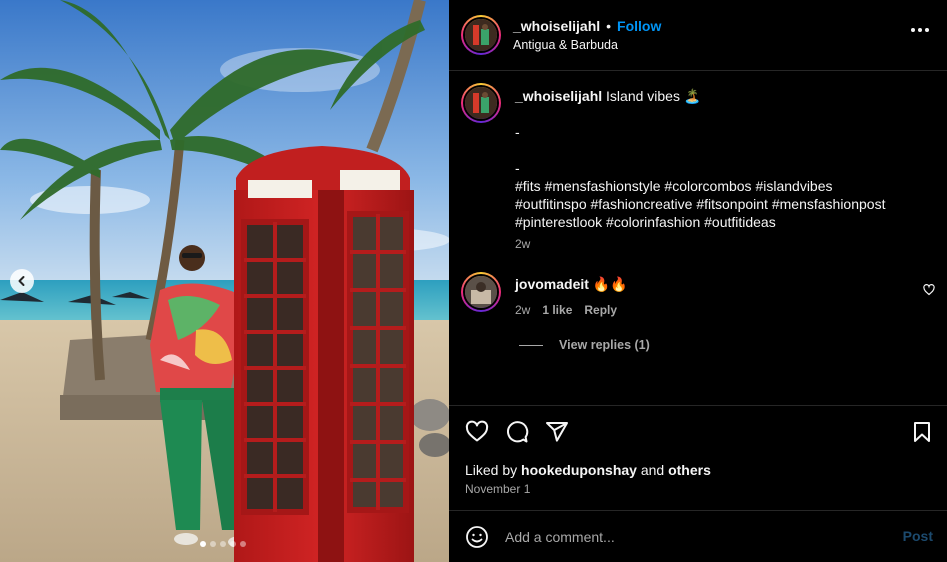 This screenshot has width=947, height=562. Describe the element at coordinates (692, 96) in the screenshot. I see `island-emoji: 🏝️` at that location.